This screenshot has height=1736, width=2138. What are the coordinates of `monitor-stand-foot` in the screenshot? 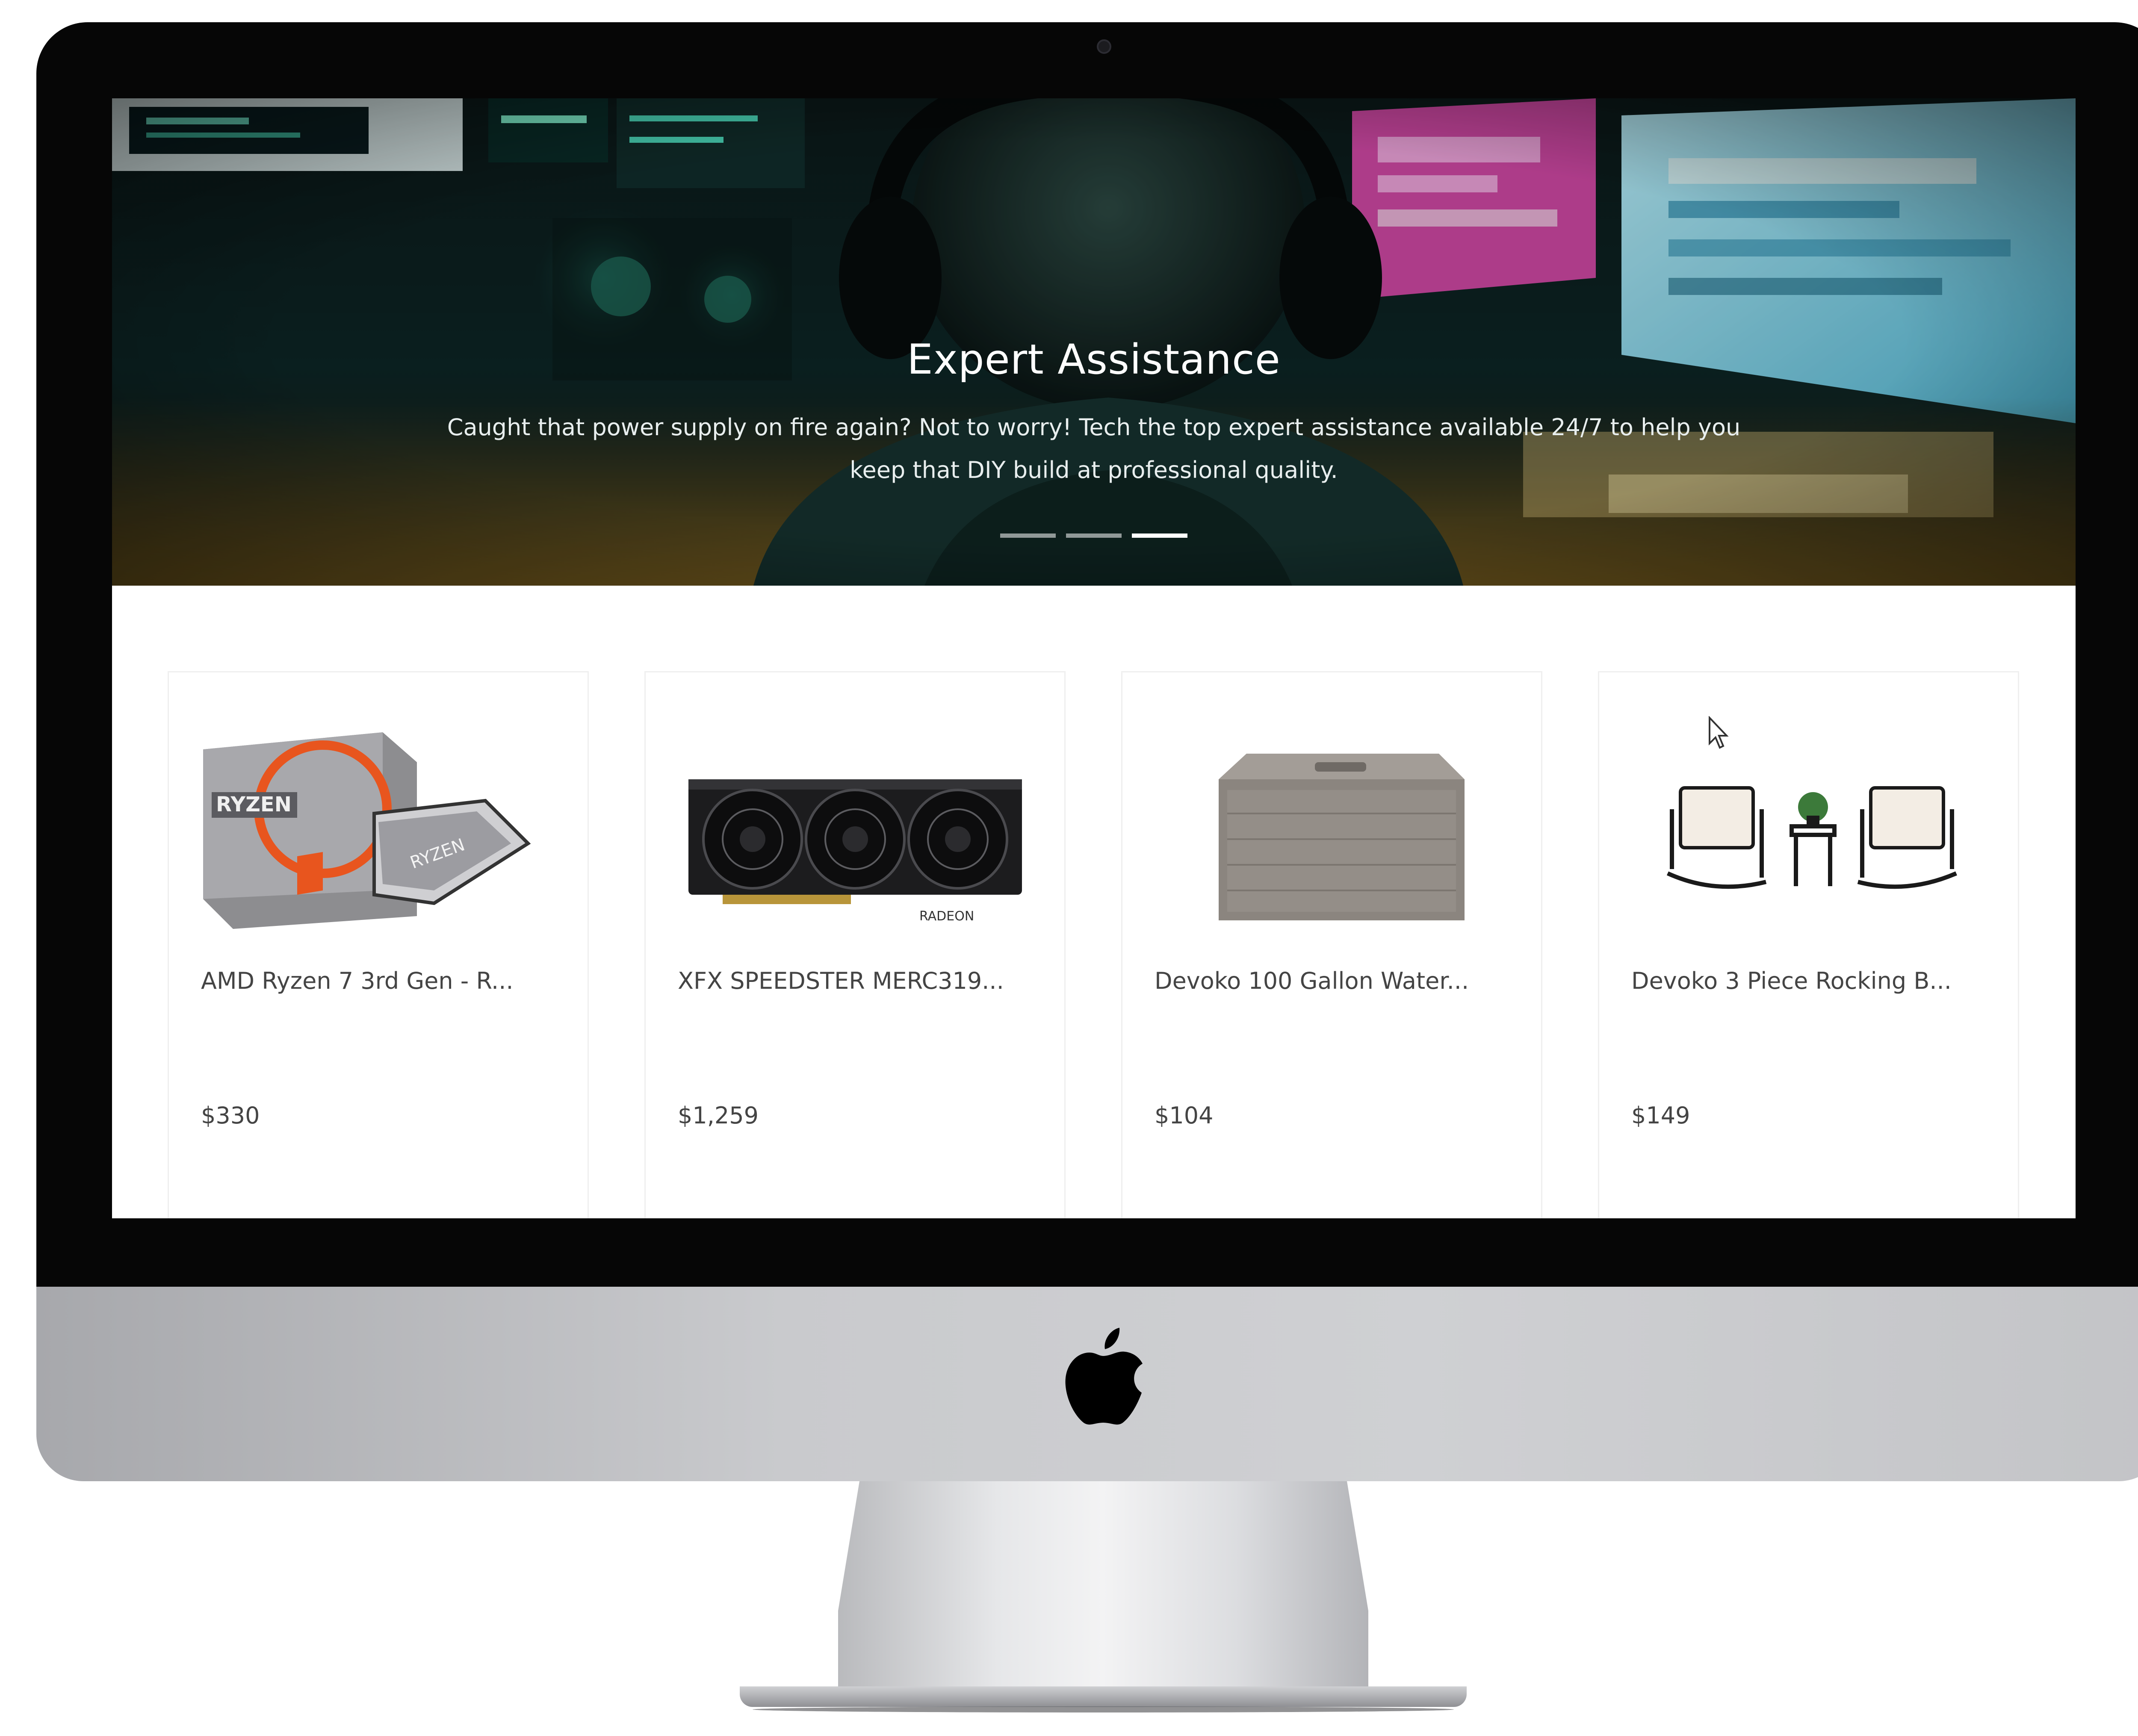 It's located at (1103, 1697).